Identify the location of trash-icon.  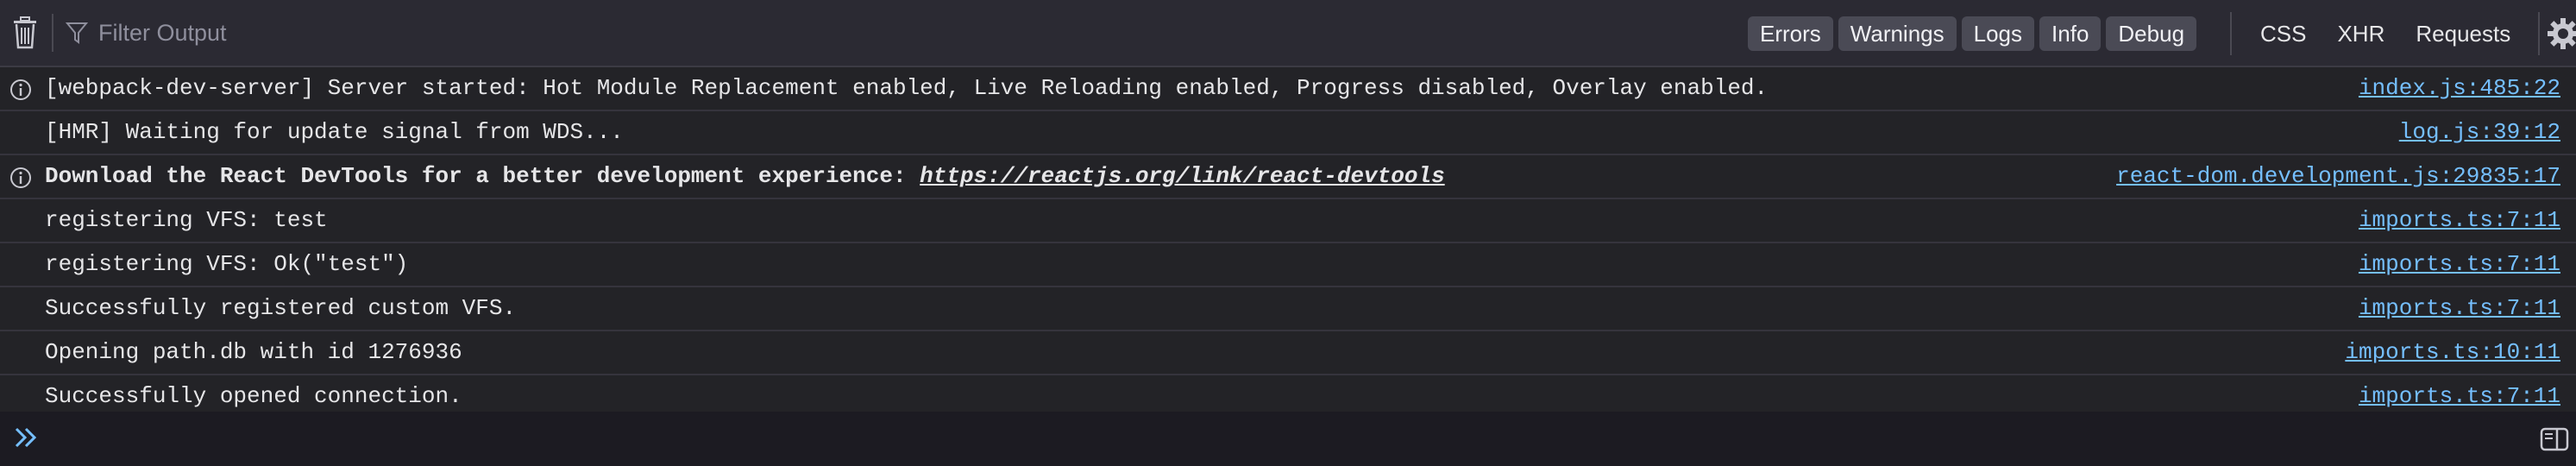
(25, 32).